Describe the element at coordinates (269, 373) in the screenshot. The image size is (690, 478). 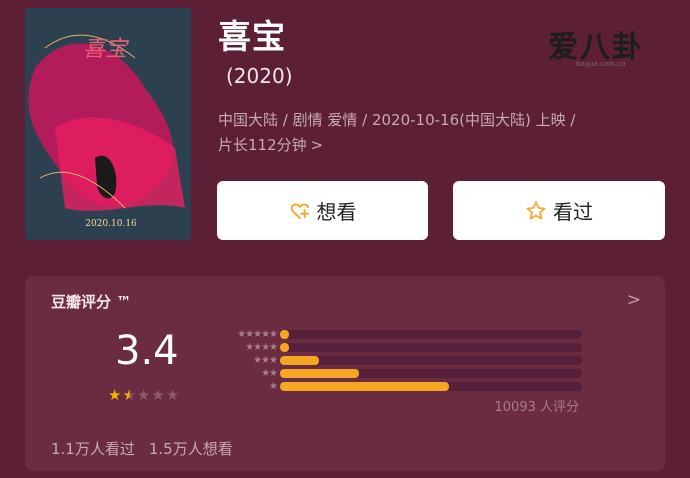
I see `distribution-stars-label: ★★` at that location.